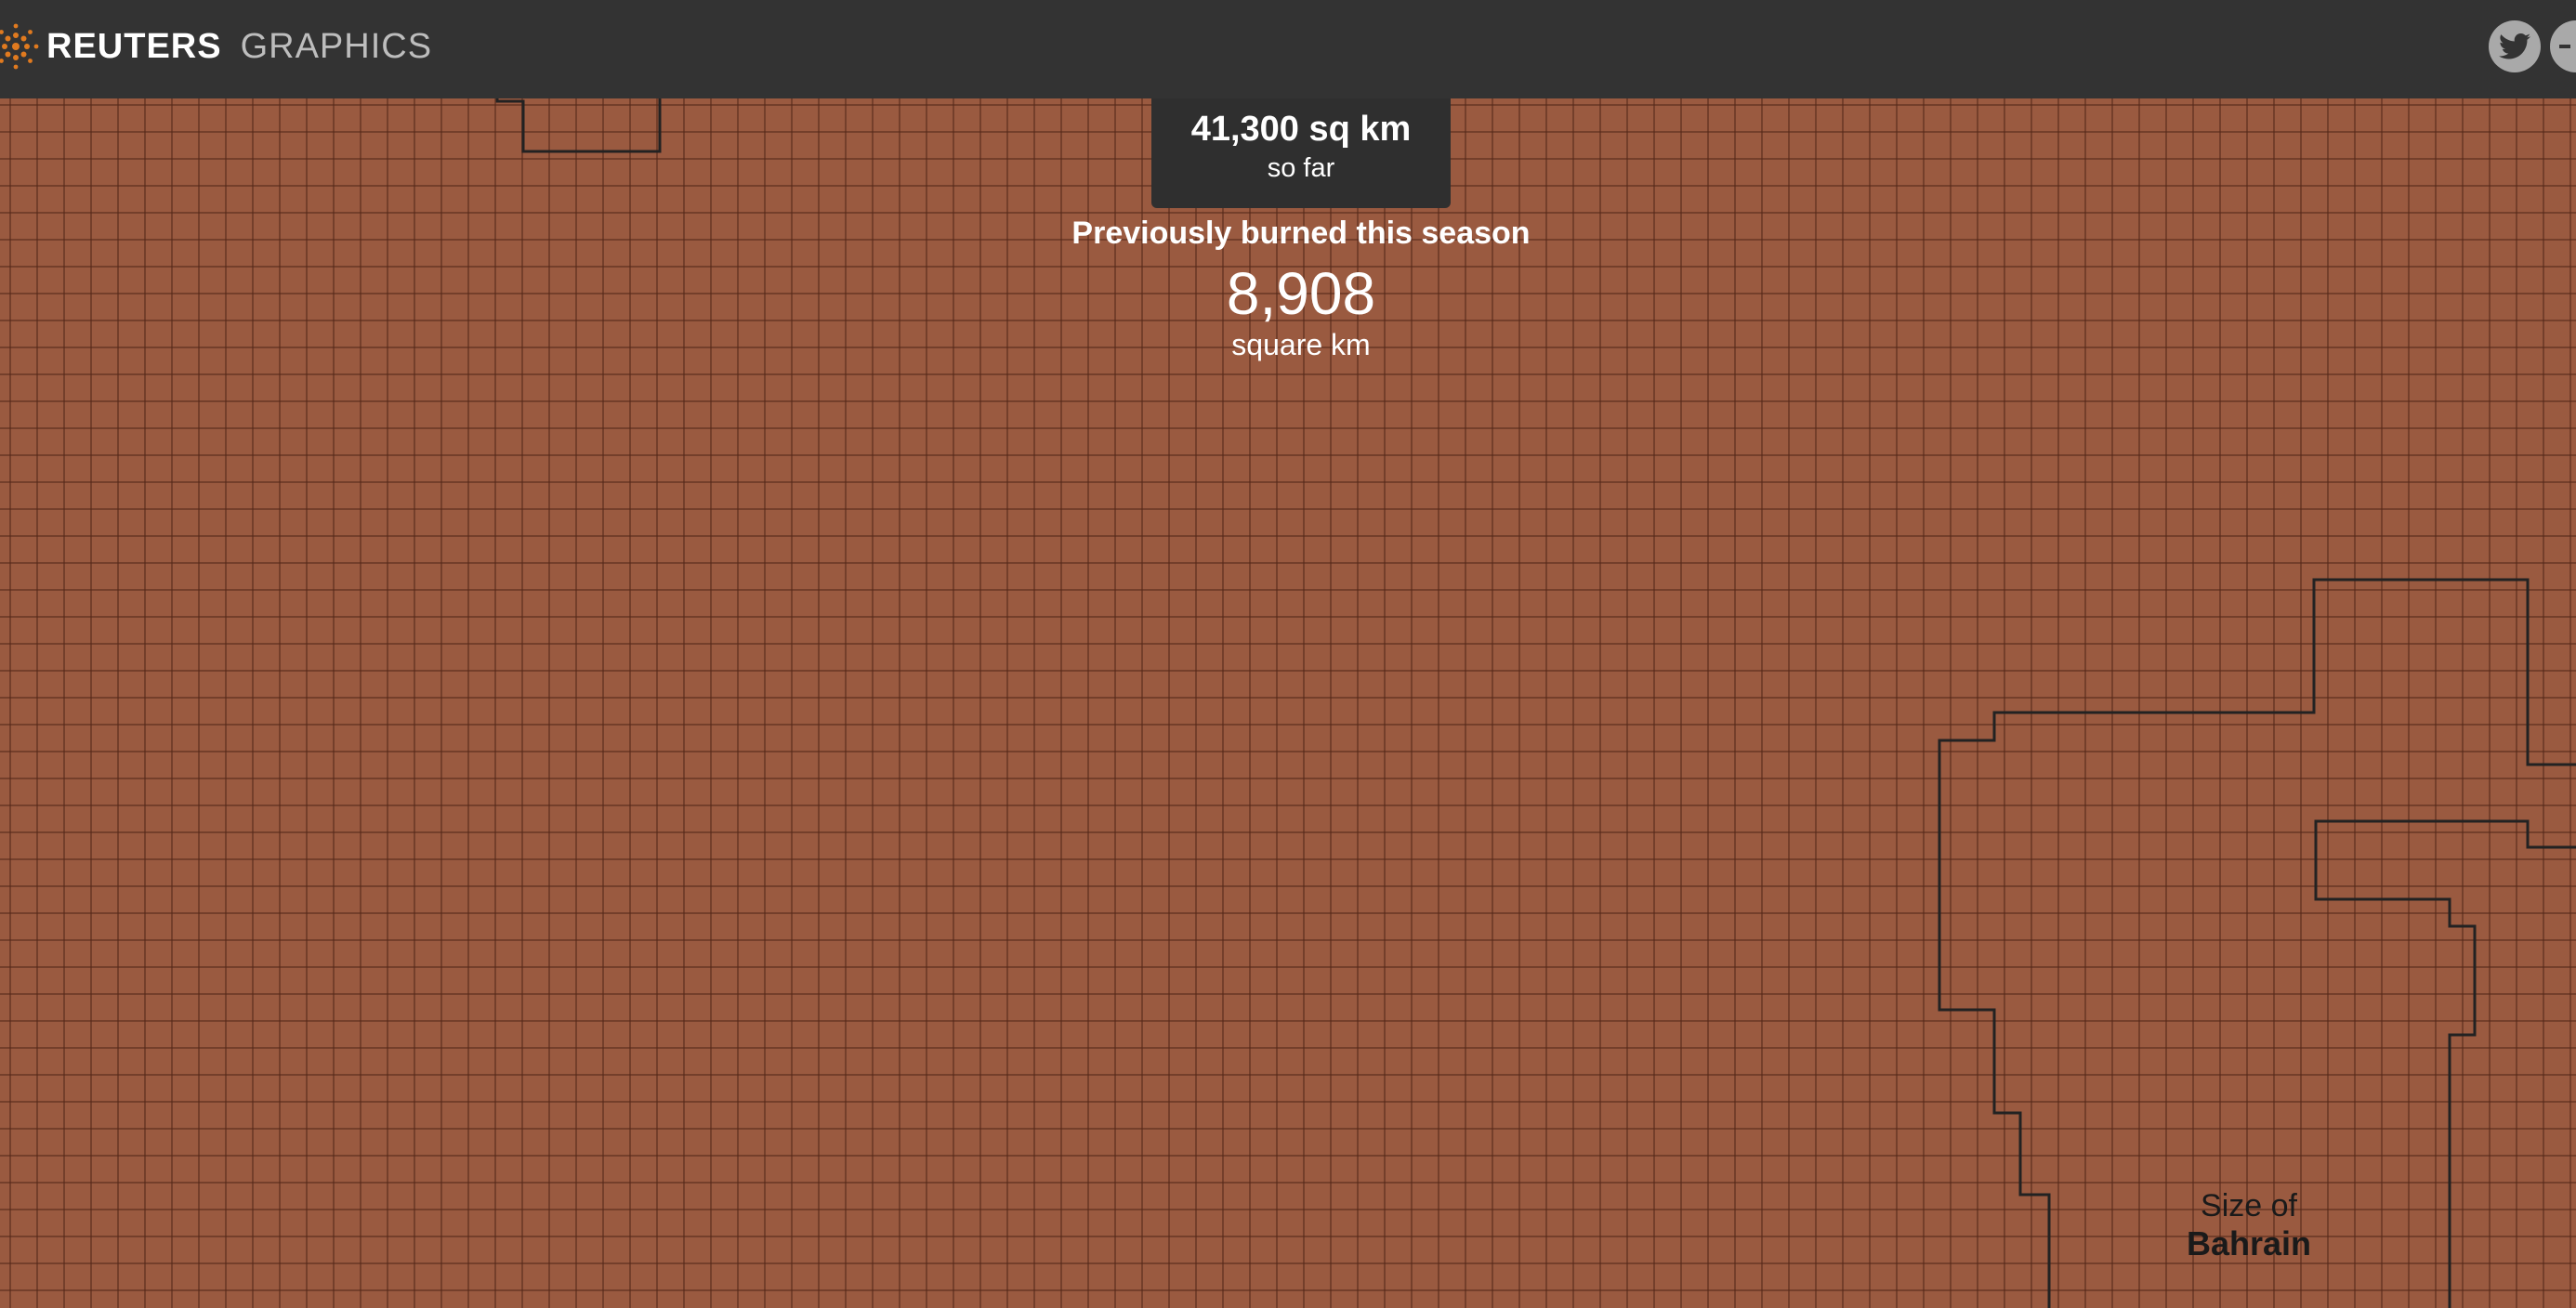  What do you see at coordinates (1301, 129) in the screenshot?
I see `tooltip-value: 41,300 sq km` at bounding box center [1301, 129].